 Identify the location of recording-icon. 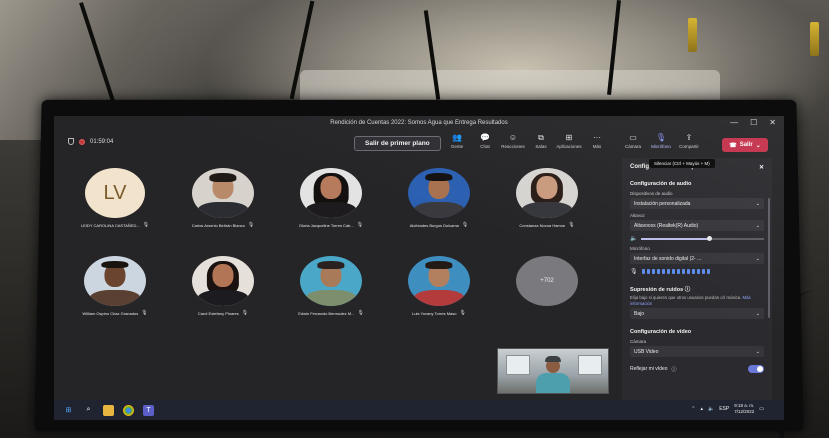
(82, 141).